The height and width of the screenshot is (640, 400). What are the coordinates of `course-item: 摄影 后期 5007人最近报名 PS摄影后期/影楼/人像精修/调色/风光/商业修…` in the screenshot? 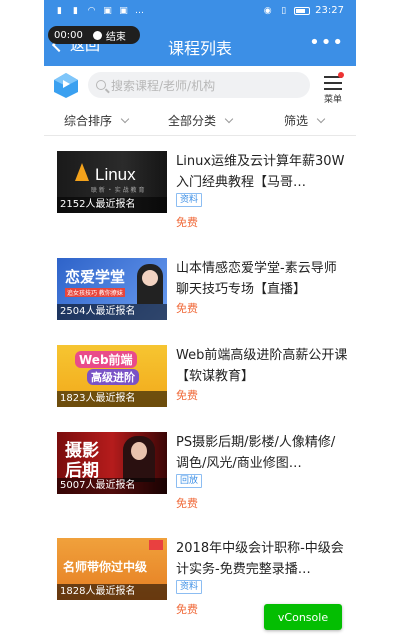 It's located at (200, 482).